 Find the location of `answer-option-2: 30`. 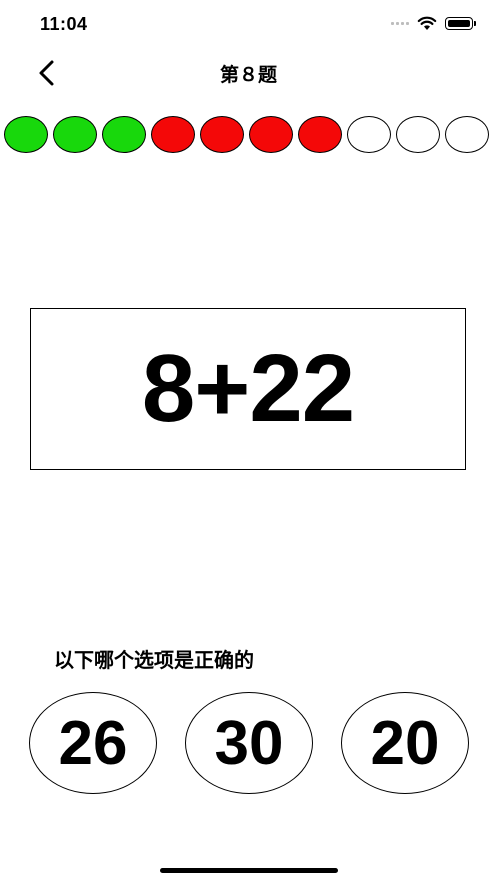

answer-option-2: 30 is located at coordinates (249, 743).